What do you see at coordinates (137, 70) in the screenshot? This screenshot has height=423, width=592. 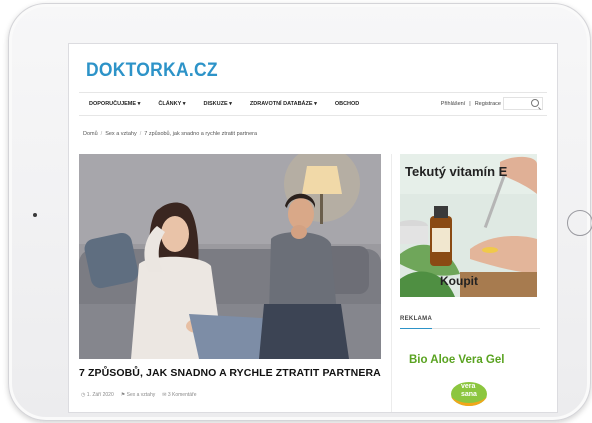 I see `logo-main: DOKTORKA` at bounding box center [137, 70].